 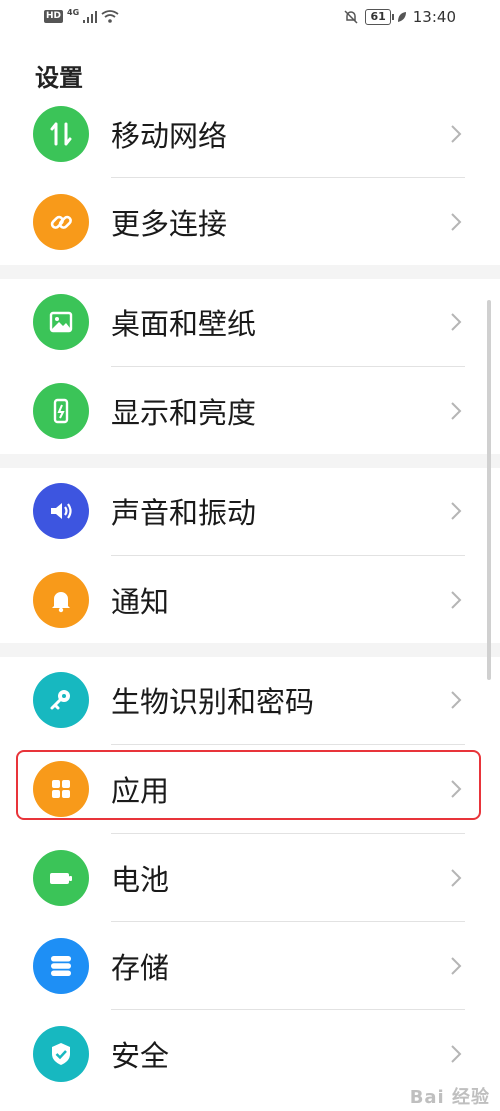 I want to click on sound-icon, so click(x=61, y=511).